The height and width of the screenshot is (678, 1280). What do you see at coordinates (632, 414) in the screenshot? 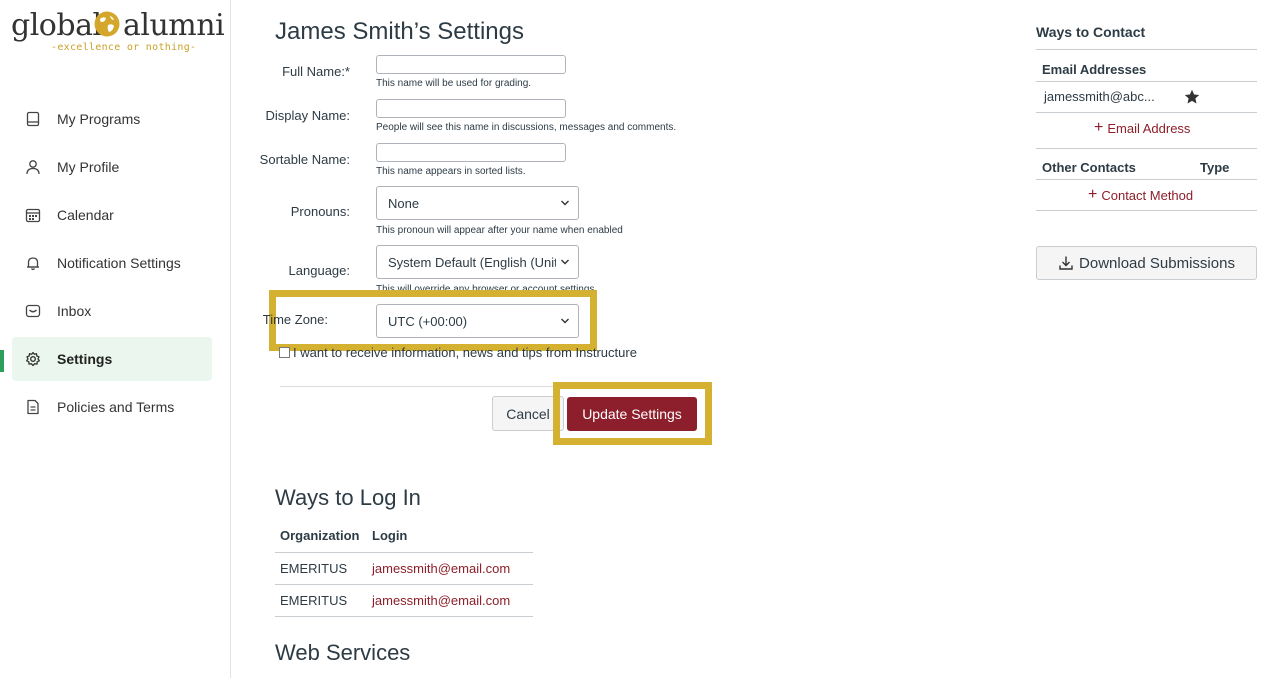
I see `update-settings-button: Update Settings` at bounding box center [632, 414].